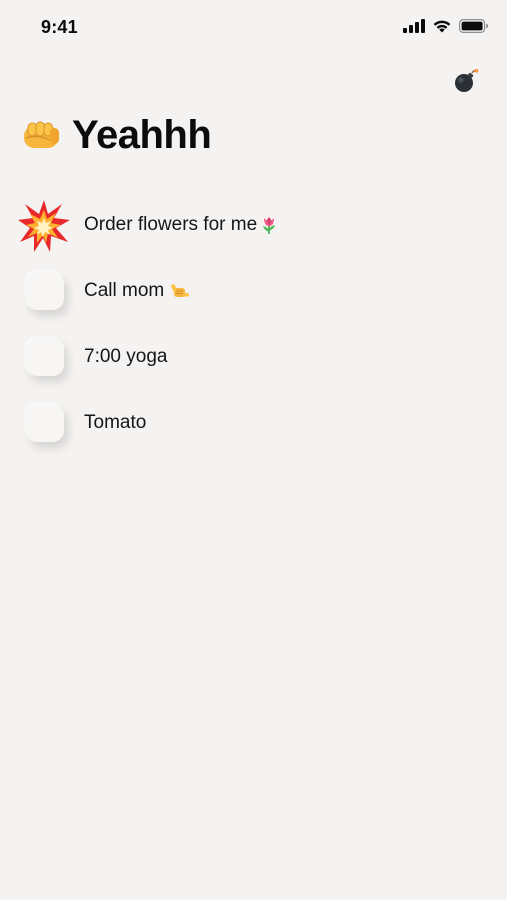 This screenshot has width=507, height=900. Describe the element at coordinates (180, 291) in the screenshot. I see `call-me-hand-icon` at that location.